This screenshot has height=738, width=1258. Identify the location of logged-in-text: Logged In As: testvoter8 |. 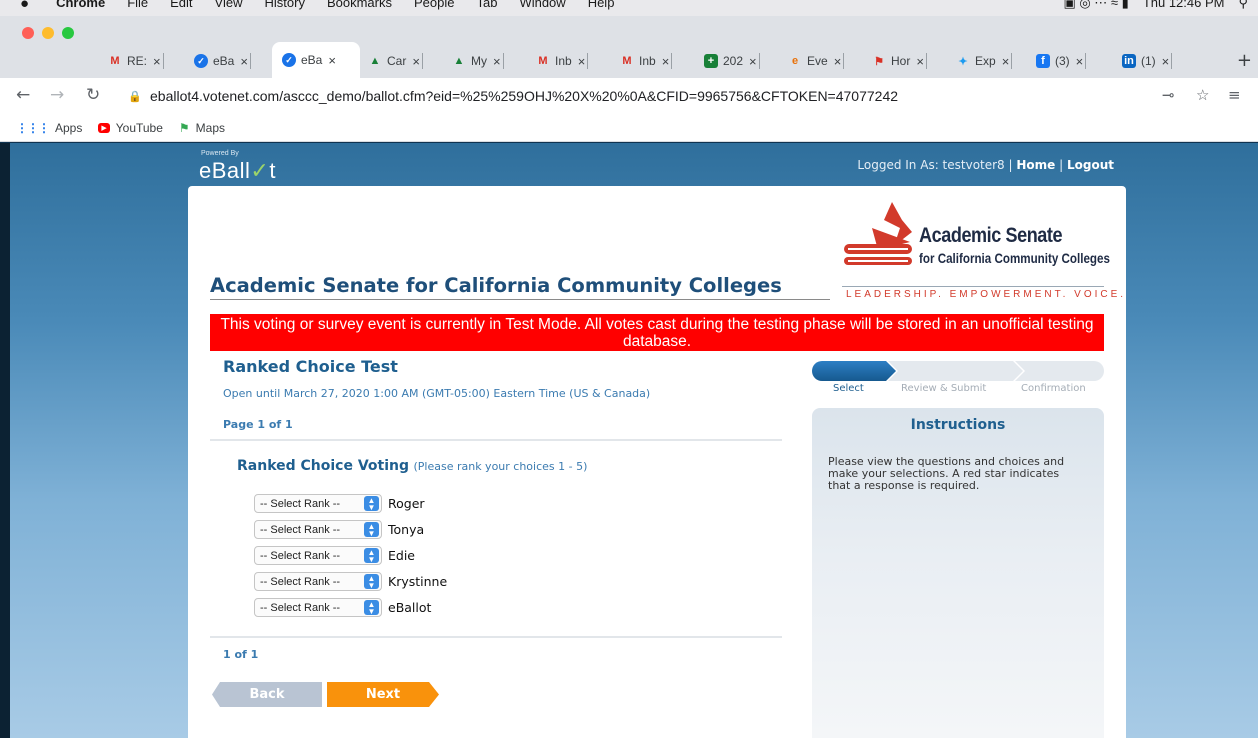
(937, 165).